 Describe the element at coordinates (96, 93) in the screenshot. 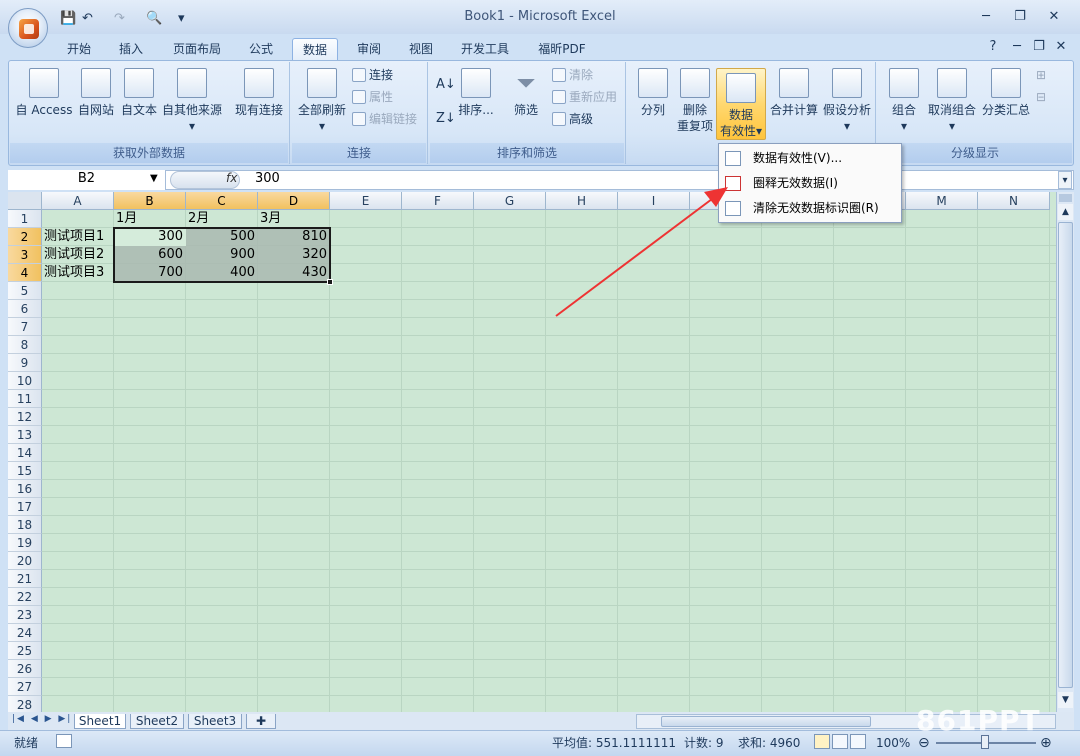

I see `from-web-button: 自网站` at that location.